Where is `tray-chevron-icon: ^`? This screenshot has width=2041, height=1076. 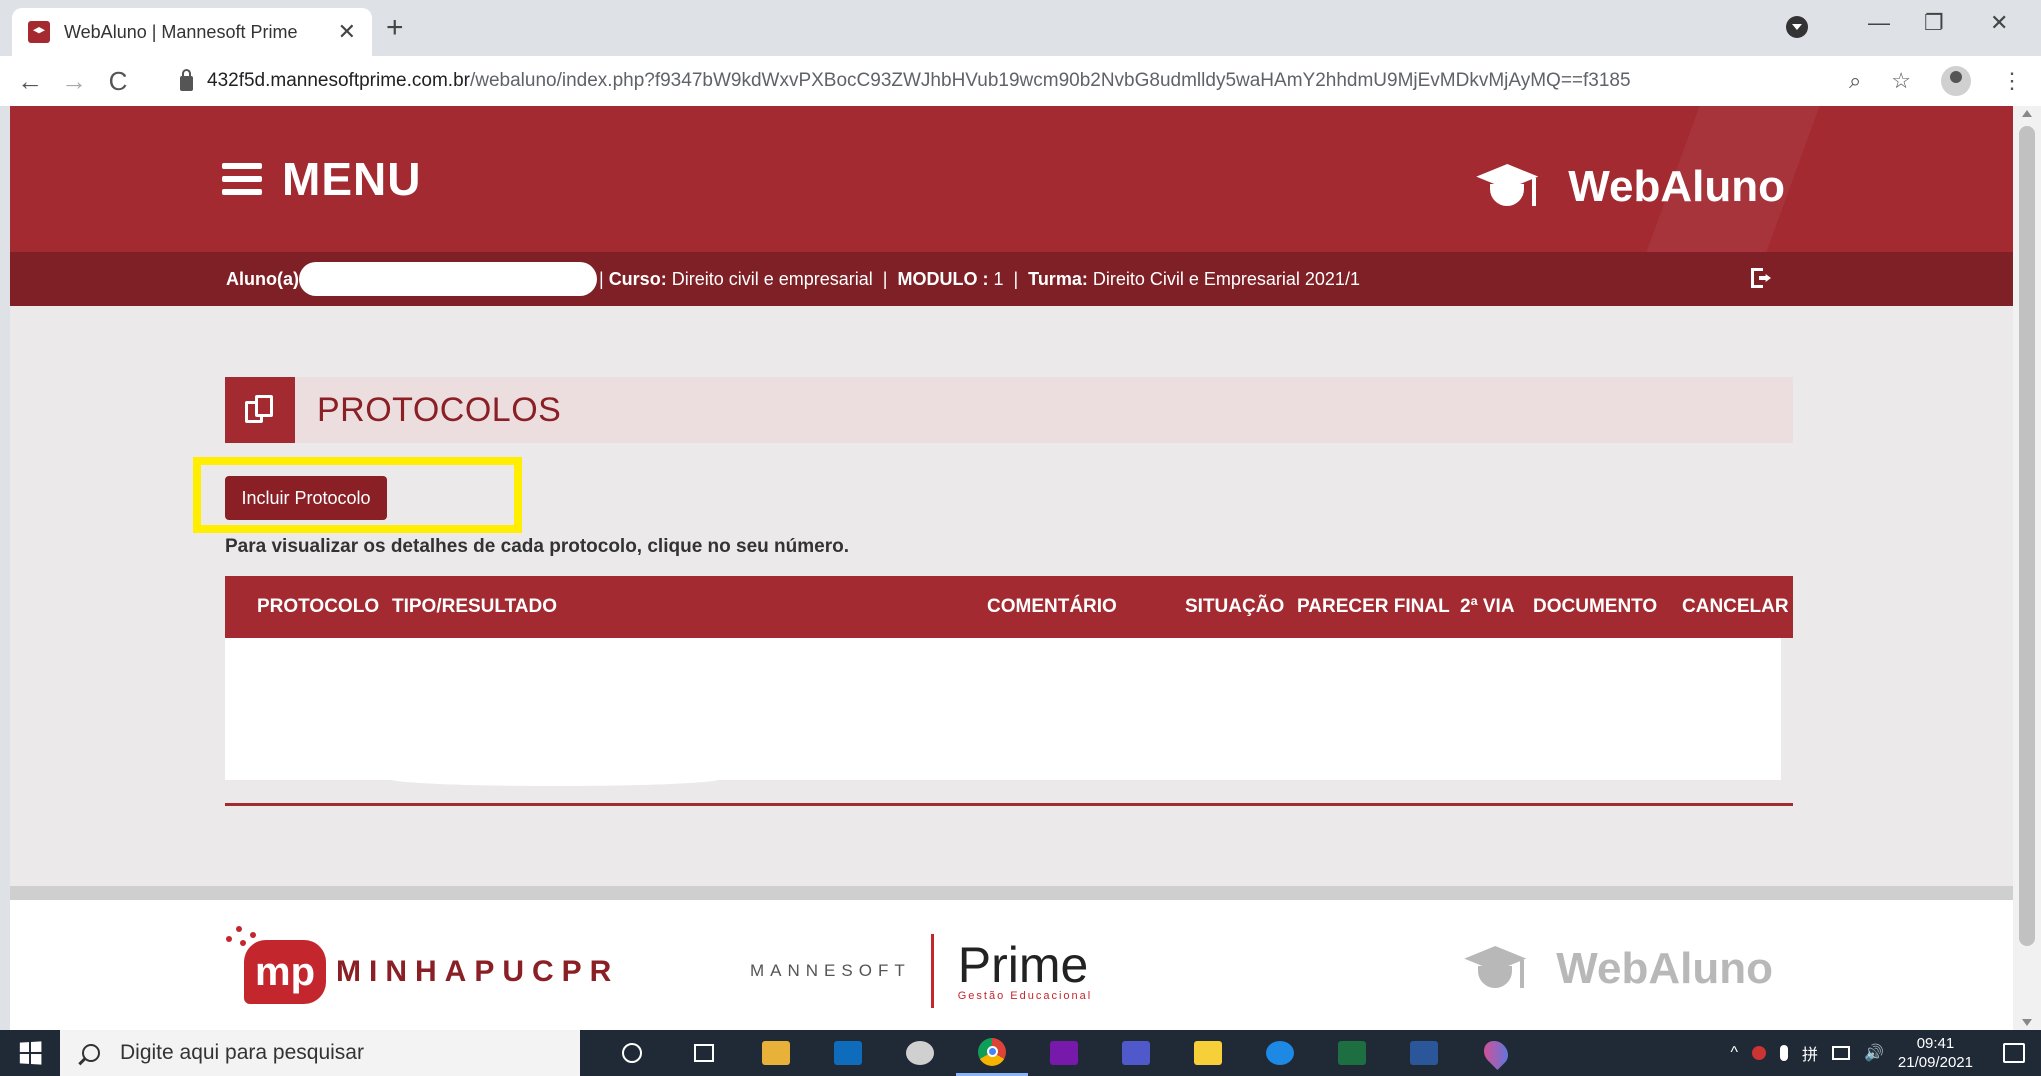 tray-chevron-icon: ^ is located at coordinates (1734, 1053).